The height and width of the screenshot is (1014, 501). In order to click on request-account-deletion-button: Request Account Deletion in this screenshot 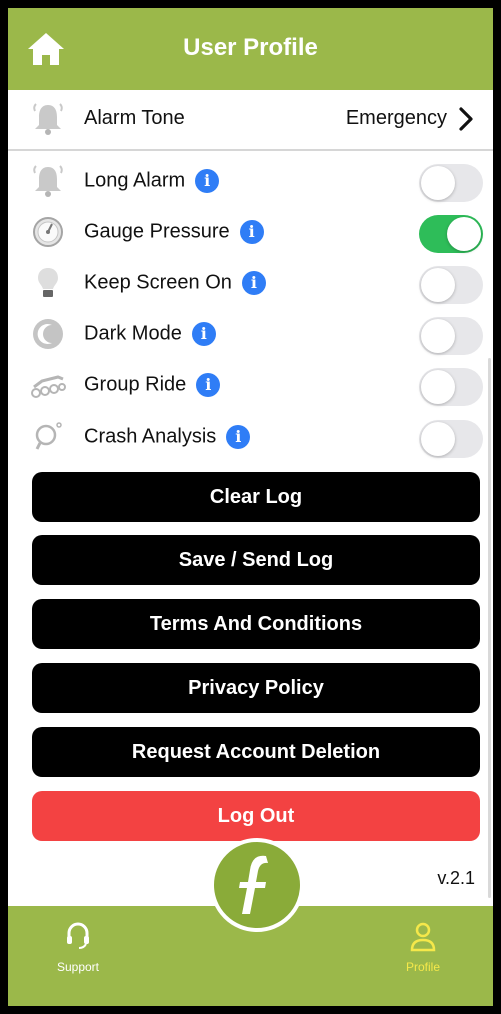, I will do `click(256, 752)`.